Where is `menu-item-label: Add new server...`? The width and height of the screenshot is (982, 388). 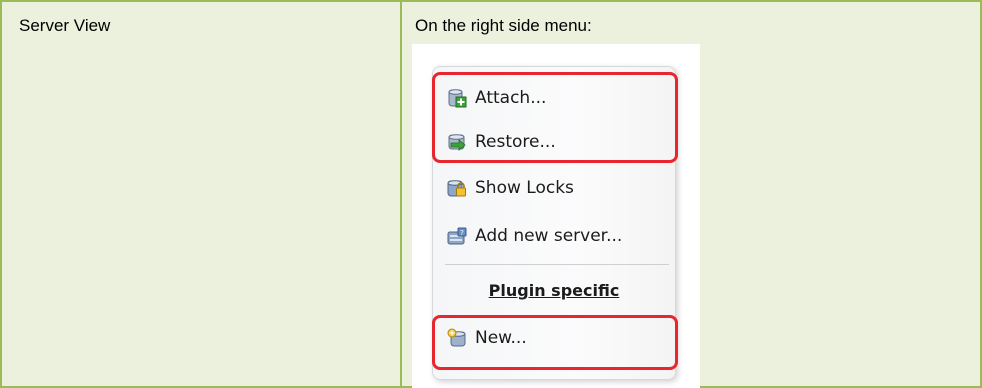 menu-item-label: Add new server... is located at coordinates (549, 236).